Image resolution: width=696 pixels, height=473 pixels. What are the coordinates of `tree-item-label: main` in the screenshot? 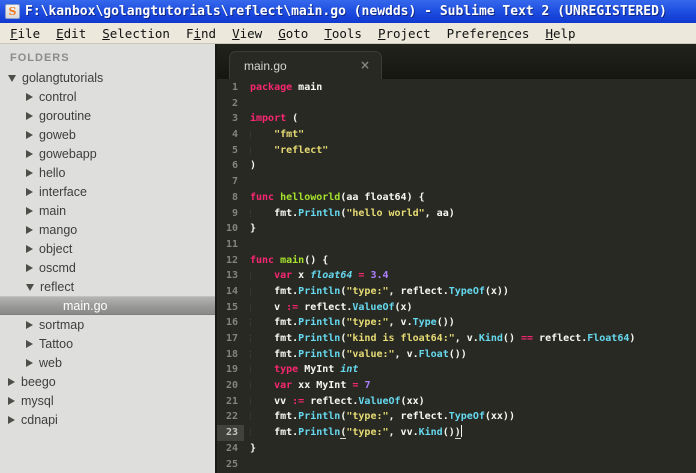 It's located at (53, 210).